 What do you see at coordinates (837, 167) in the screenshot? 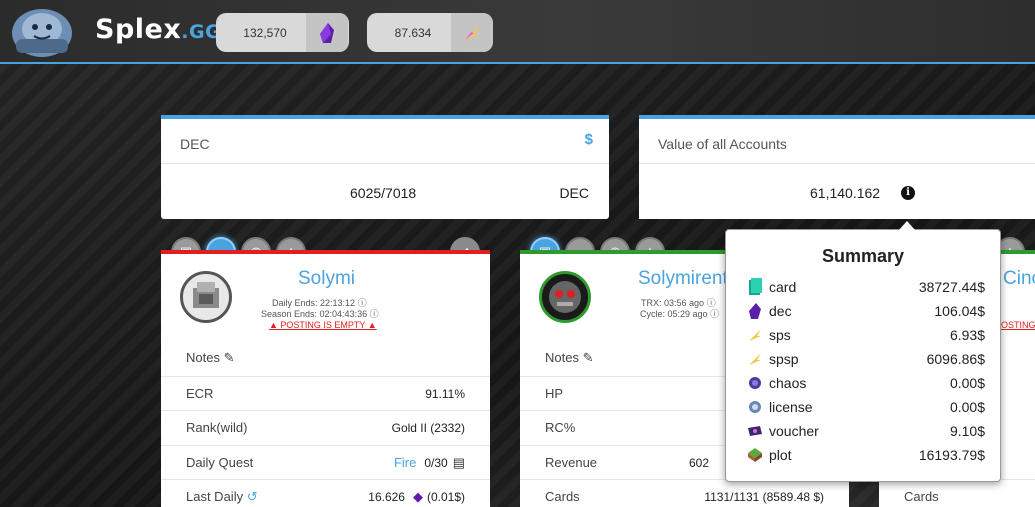
I see `total-value-card: Value of all Accounts 61,140.162 i` at bounding box center [837, 167].